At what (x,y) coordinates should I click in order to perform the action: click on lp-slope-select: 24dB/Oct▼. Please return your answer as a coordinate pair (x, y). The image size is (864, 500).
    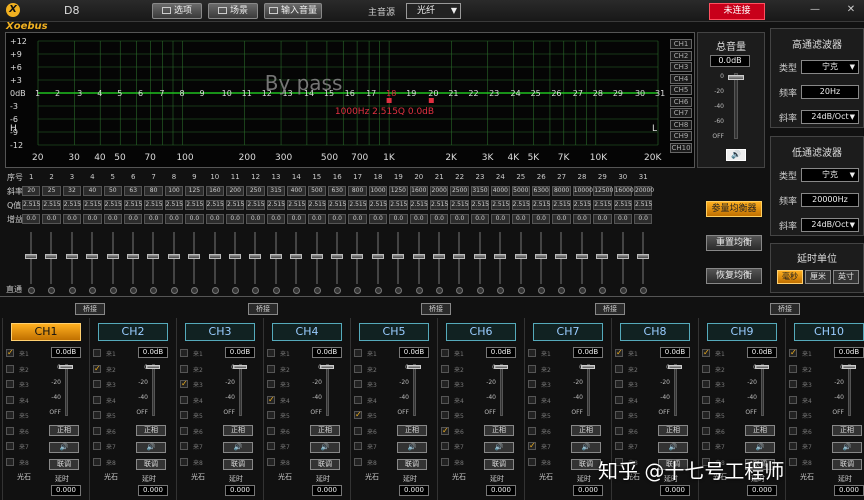
    Looking at the image, I should click on (830, 225).